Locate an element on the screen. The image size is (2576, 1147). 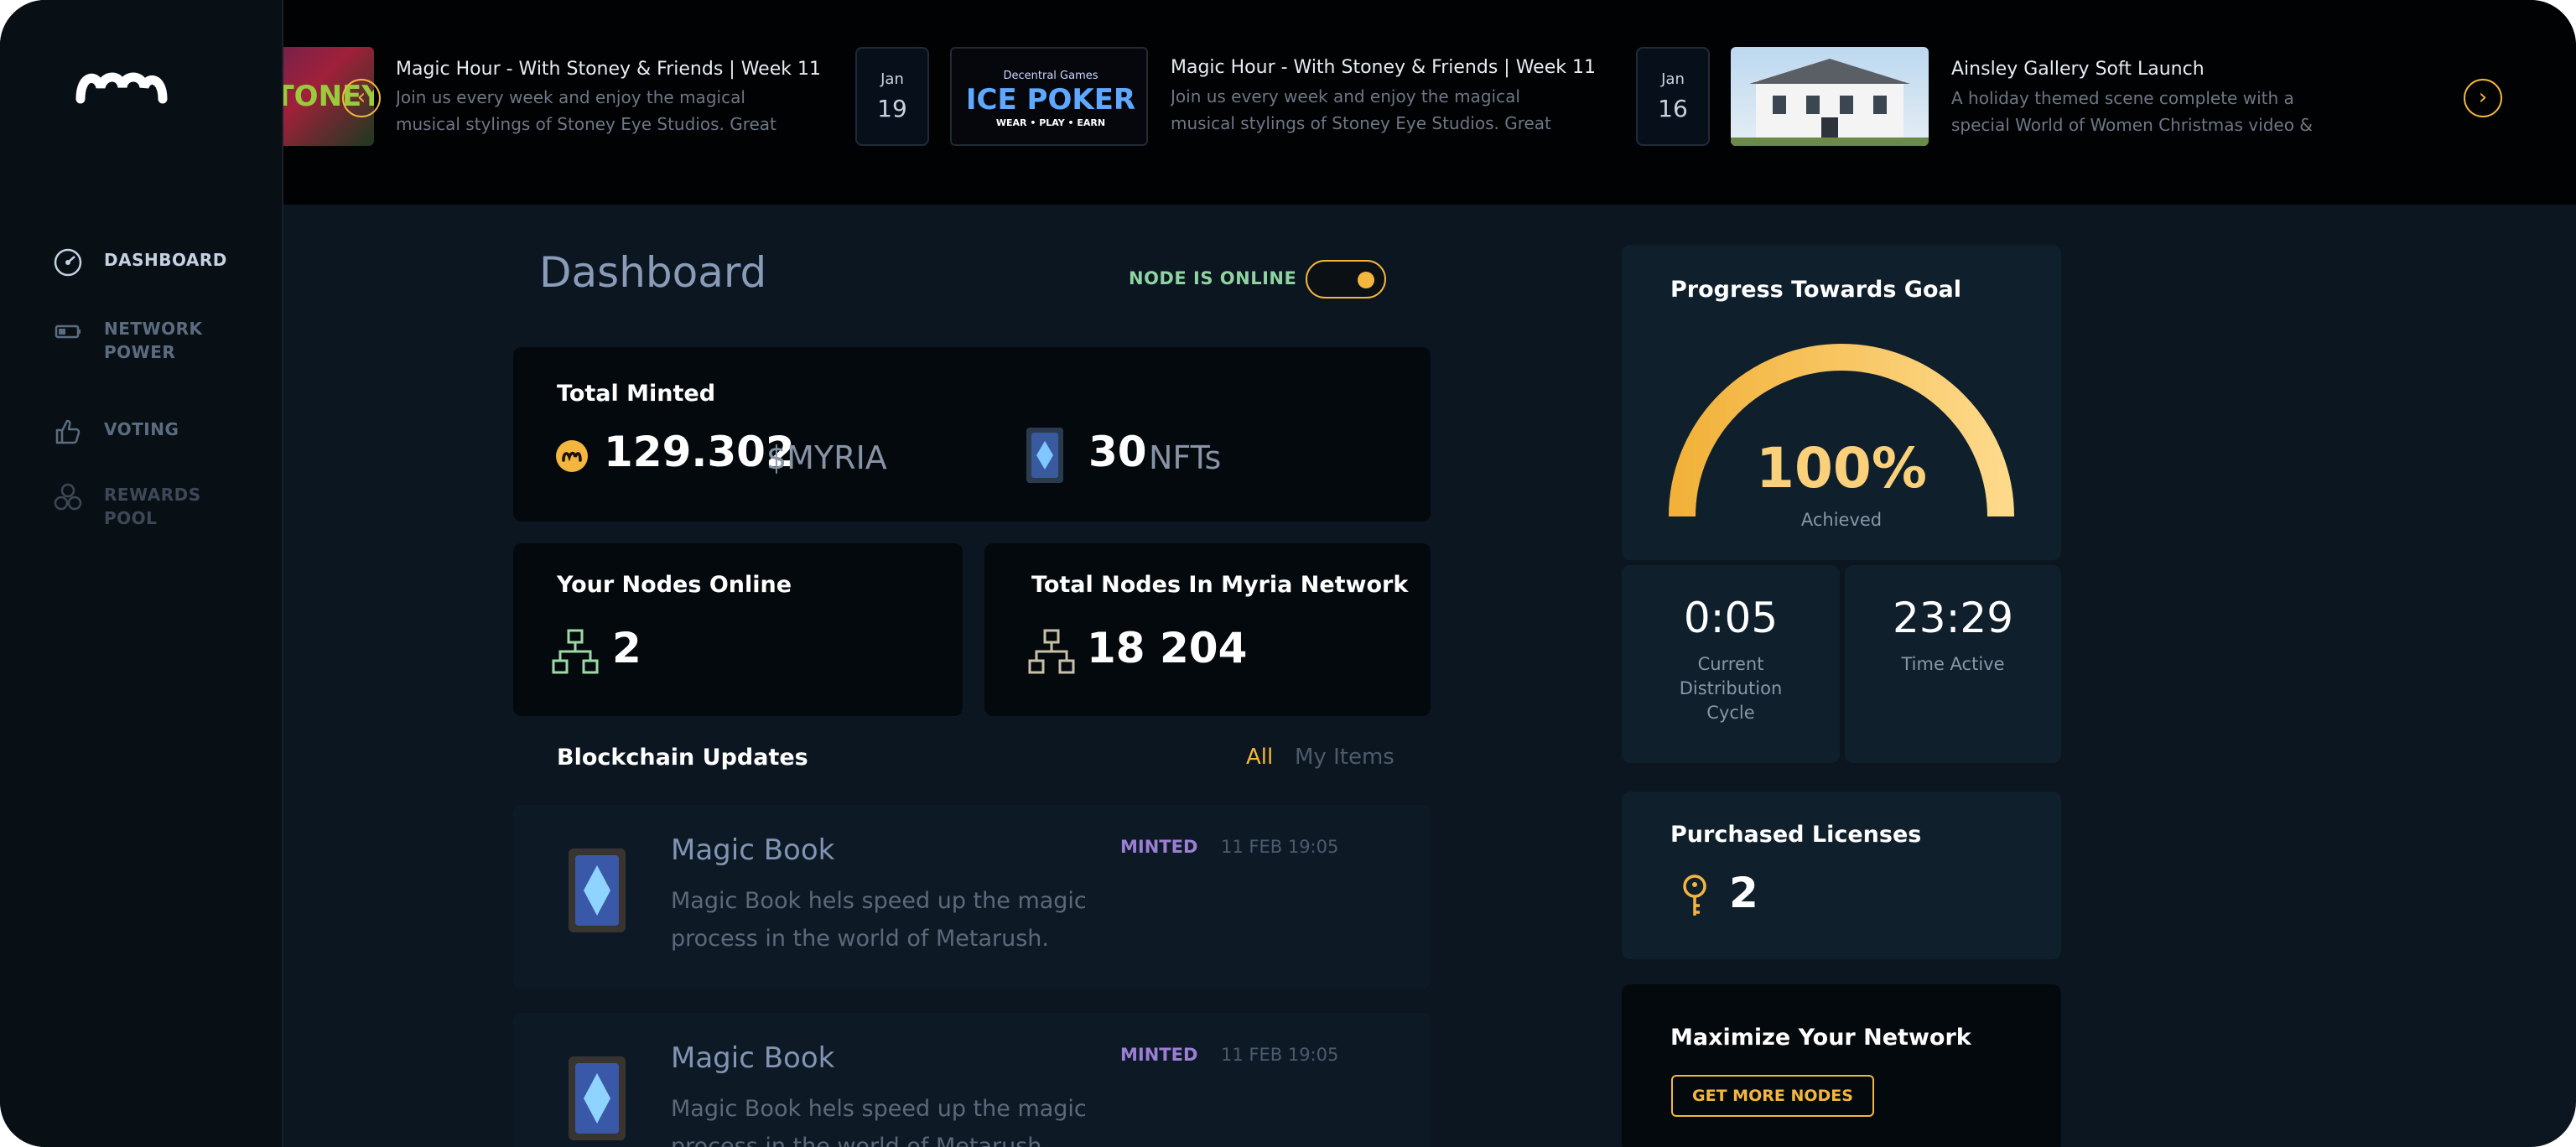
gallery-house-art is located at coordinates (1830, 102).